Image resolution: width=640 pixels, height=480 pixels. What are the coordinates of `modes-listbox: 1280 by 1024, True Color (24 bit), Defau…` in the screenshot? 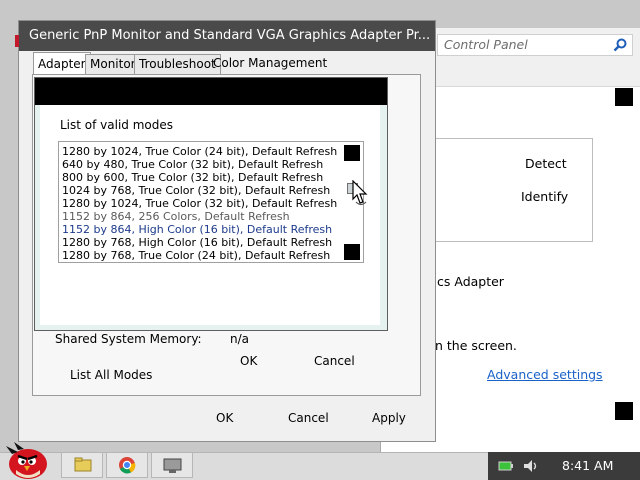 It's located at (211, 202).